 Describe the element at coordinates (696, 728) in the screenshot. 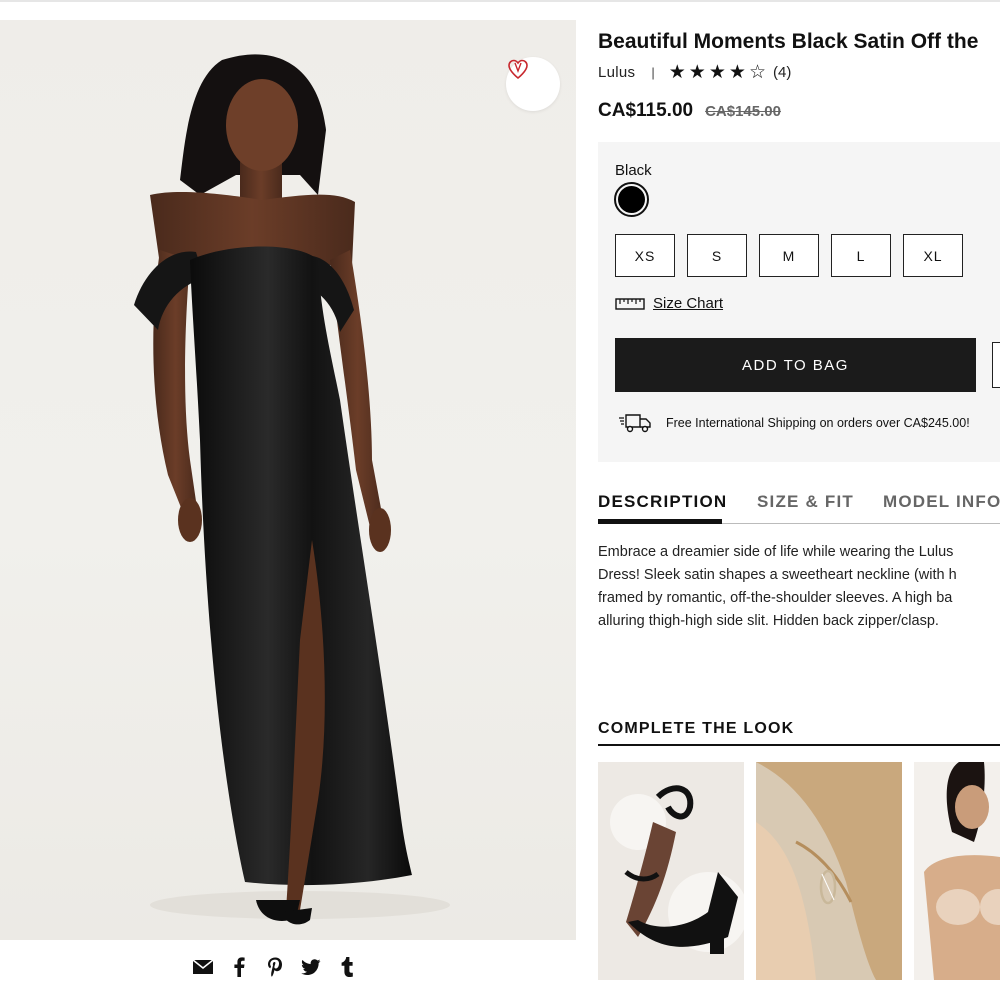

I see `complete-the-look-heading: COMPLETE THE LOOK` at that location.